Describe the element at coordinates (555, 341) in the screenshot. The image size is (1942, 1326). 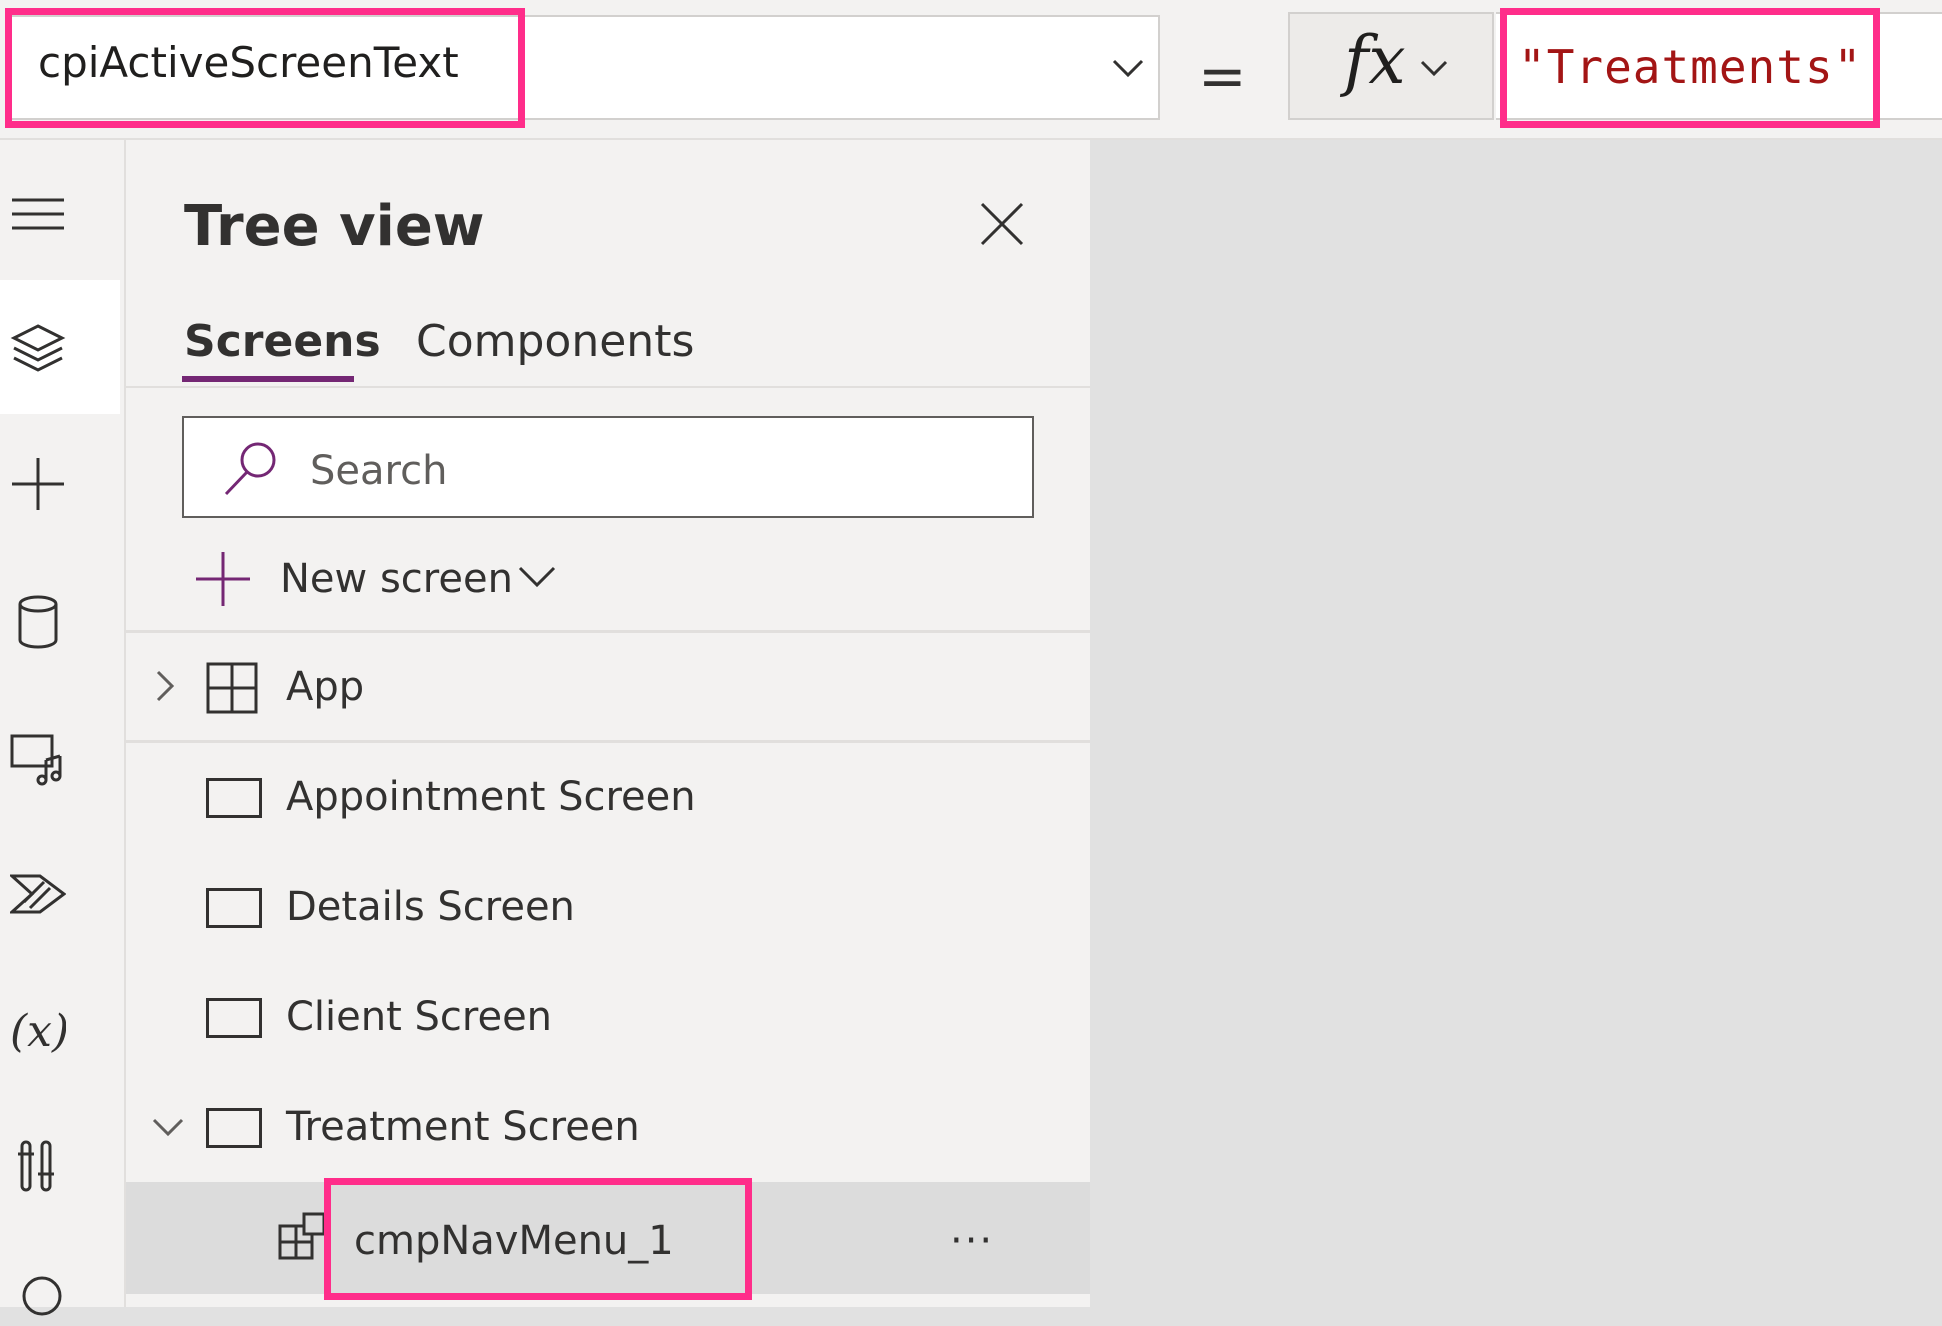
I see `tab-components: Components` at that location.